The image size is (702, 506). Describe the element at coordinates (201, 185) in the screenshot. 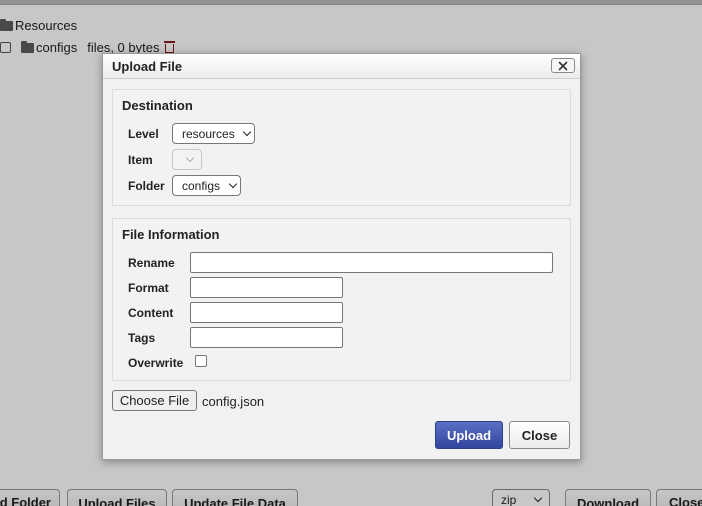

I see `folder-select-value: configs` at that location.